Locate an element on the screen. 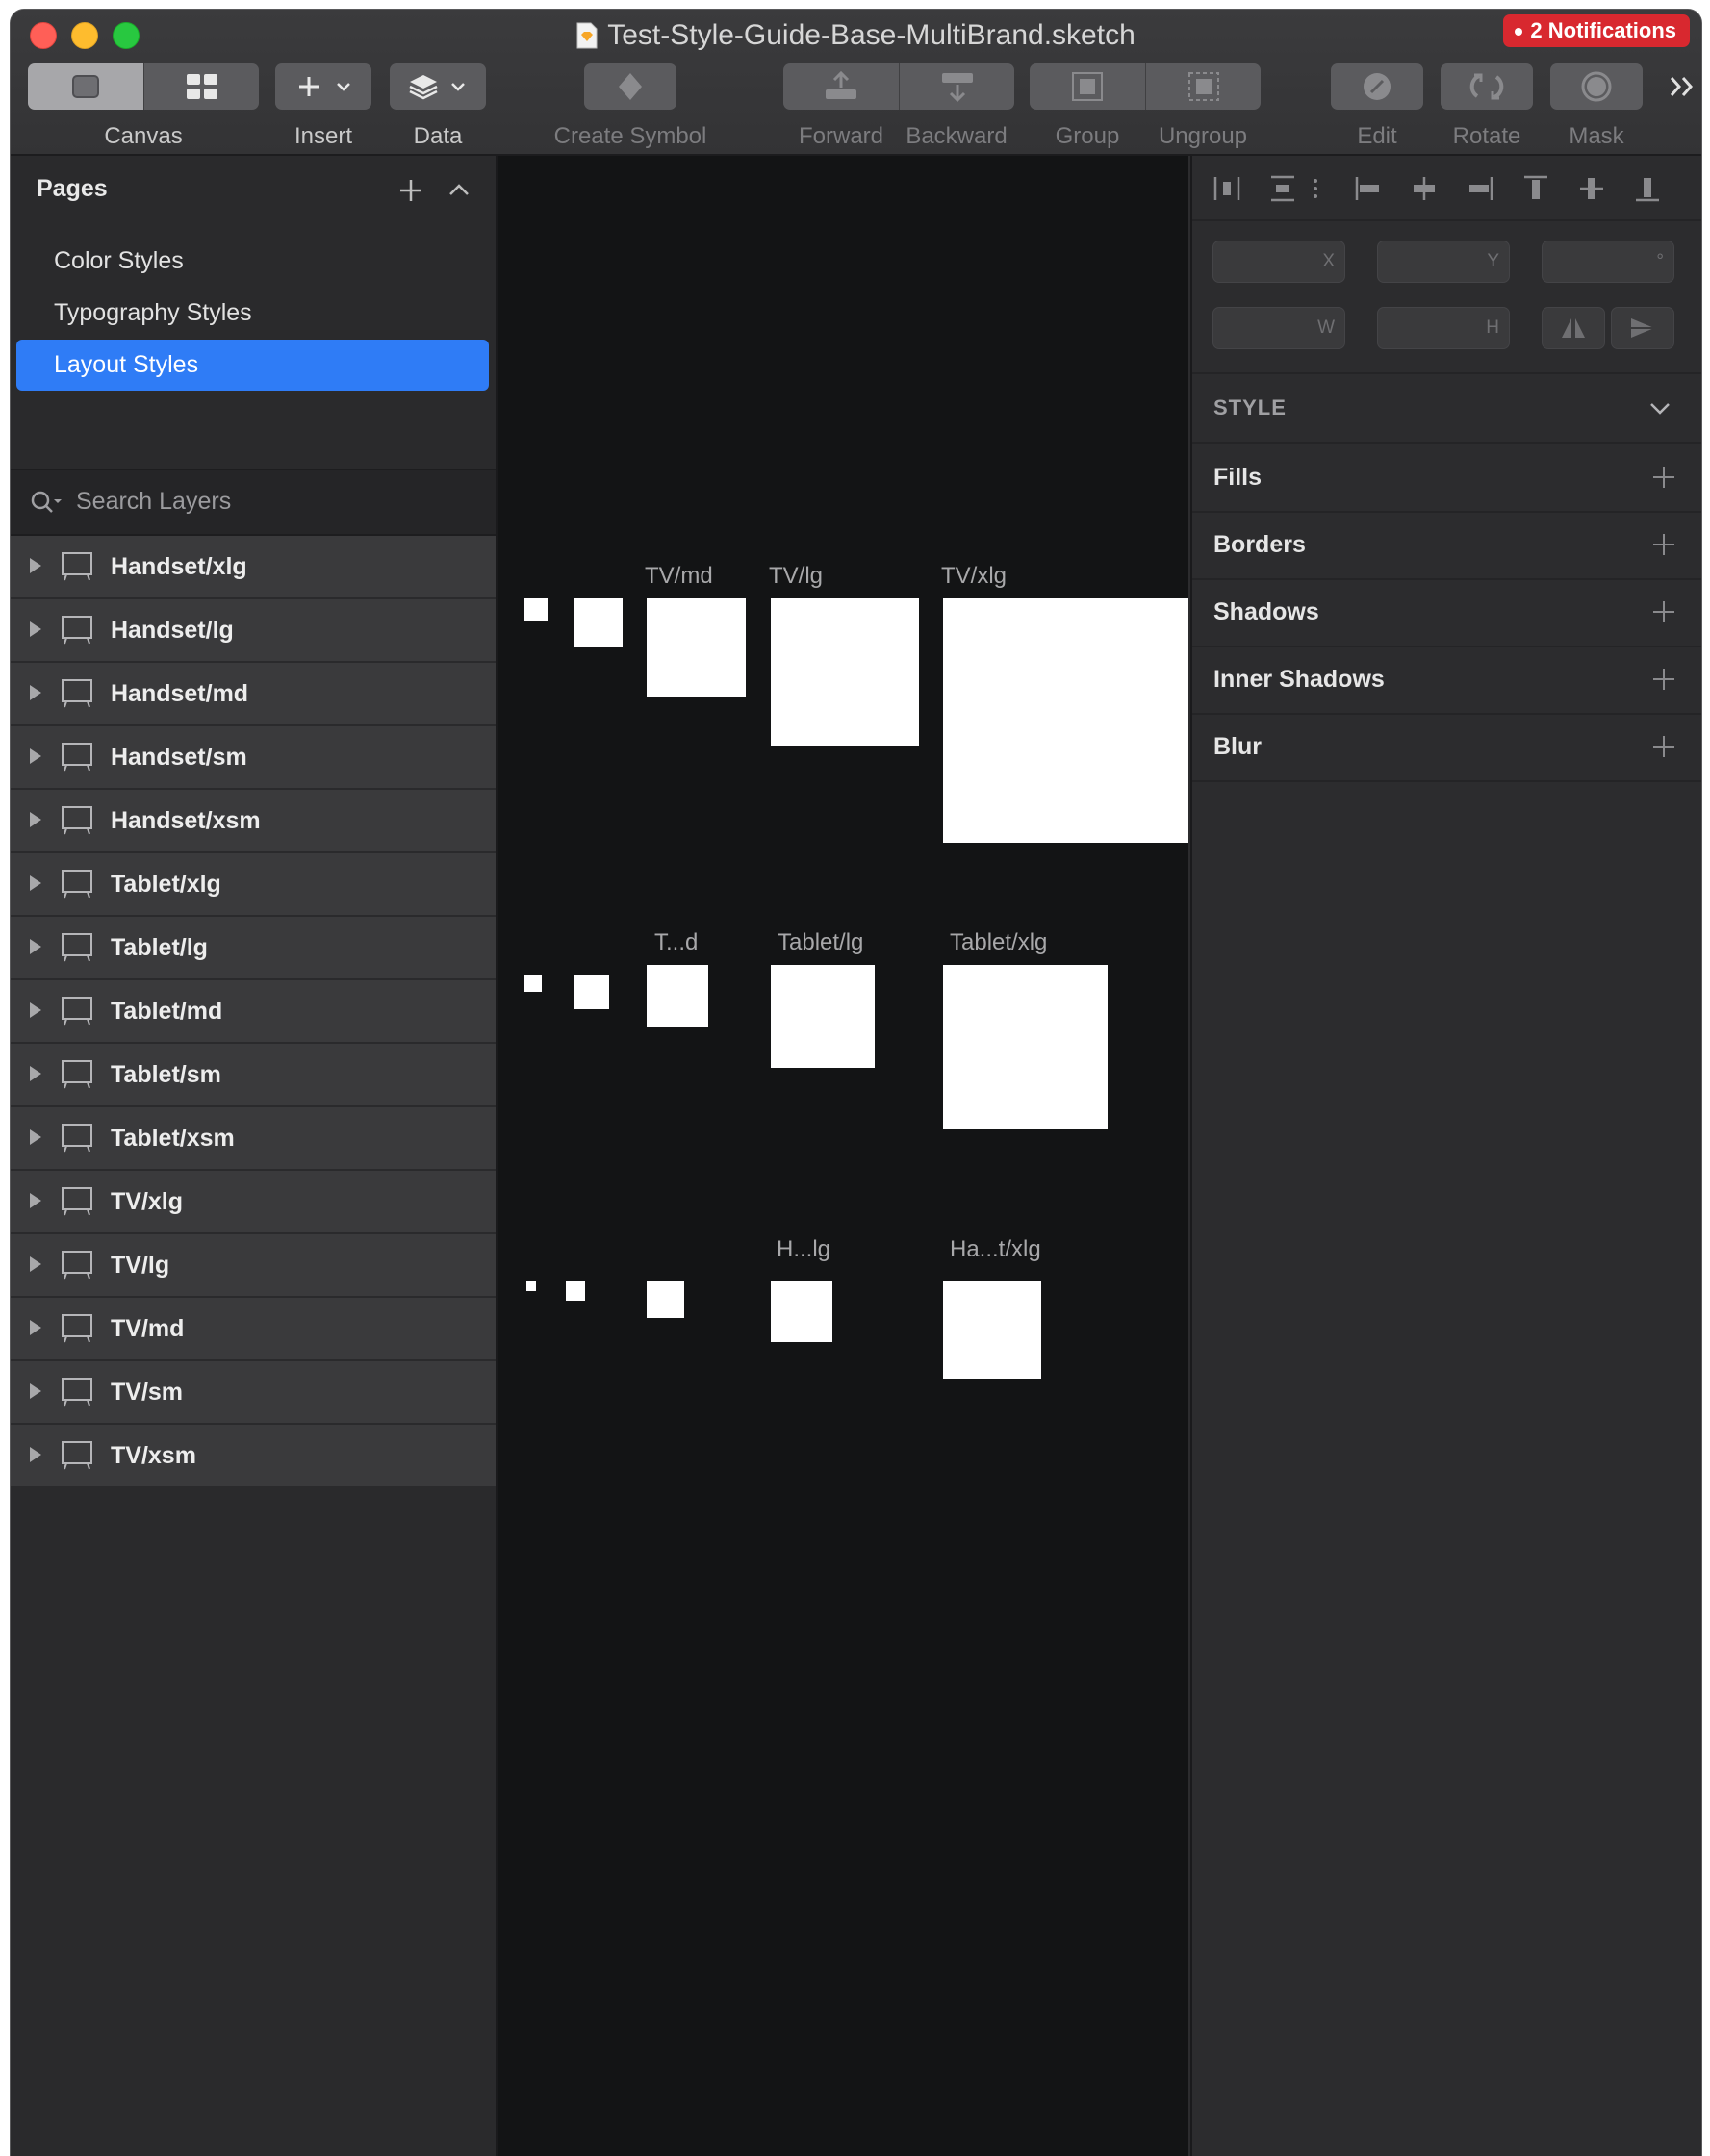  chevron-down-icon is located at coordinates (1660, 407).